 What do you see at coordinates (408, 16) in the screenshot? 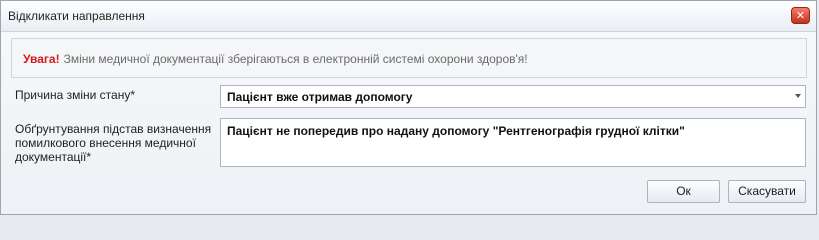
I see `dialog-titlebar: Відкликати направлення ✕` at bounding box center [408, 16].